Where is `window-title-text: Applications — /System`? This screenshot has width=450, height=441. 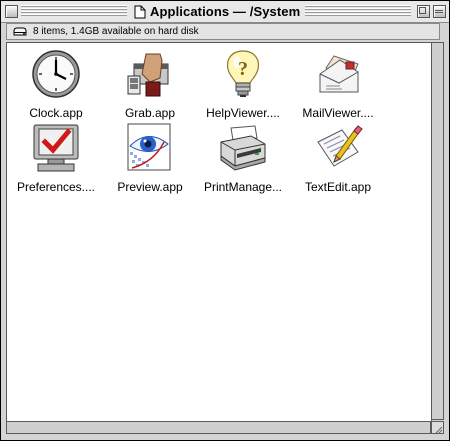 window-title-text: Applications — /System is located at coordinates (225, 11).